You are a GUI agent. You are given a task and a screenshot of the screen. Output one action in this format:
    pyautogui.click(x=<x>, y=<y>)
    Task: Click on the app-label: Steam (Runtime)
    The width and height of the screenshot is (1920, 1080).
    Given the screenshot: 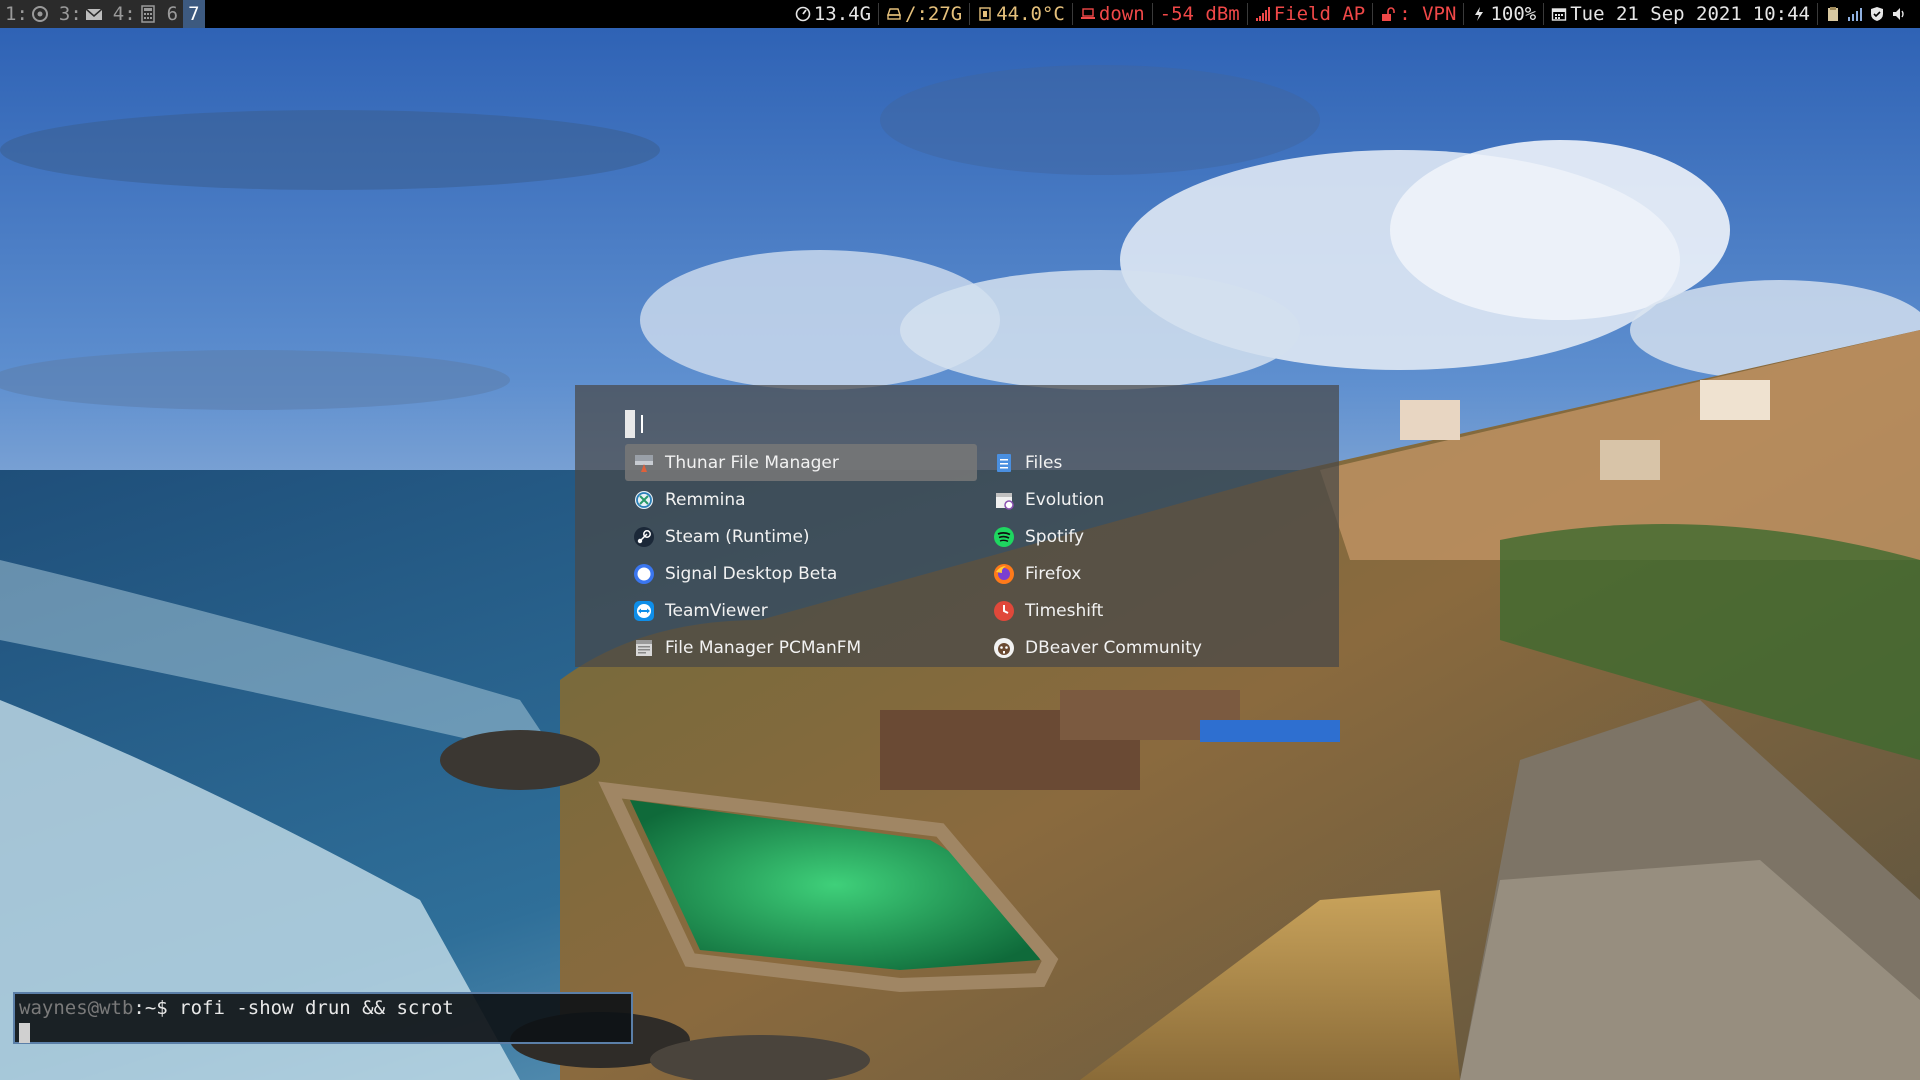 What is the action you would take?
    pyautogui.click(x=737, y=536)
    